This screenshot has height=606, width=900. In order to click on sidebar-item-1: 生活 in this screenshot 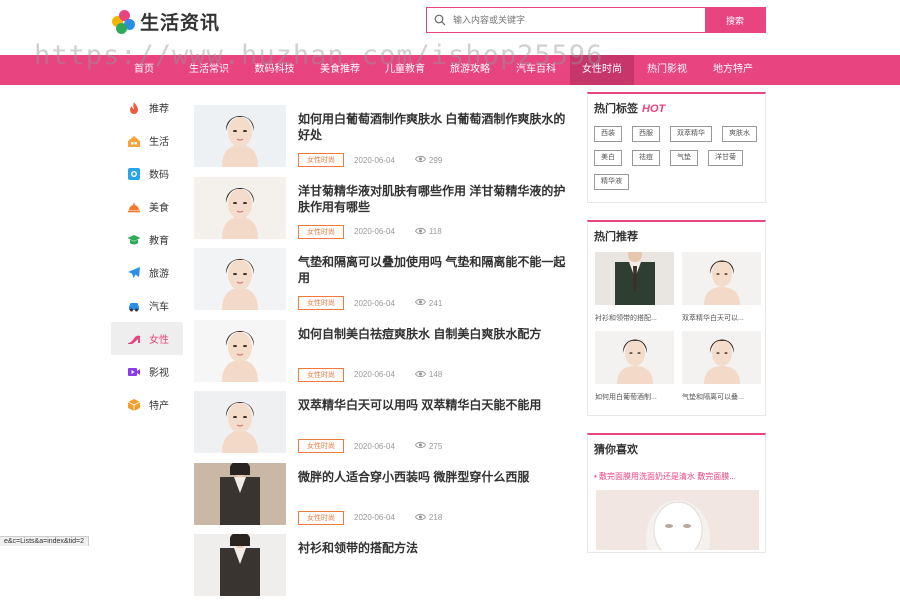, I will do `click(147, 140)`.